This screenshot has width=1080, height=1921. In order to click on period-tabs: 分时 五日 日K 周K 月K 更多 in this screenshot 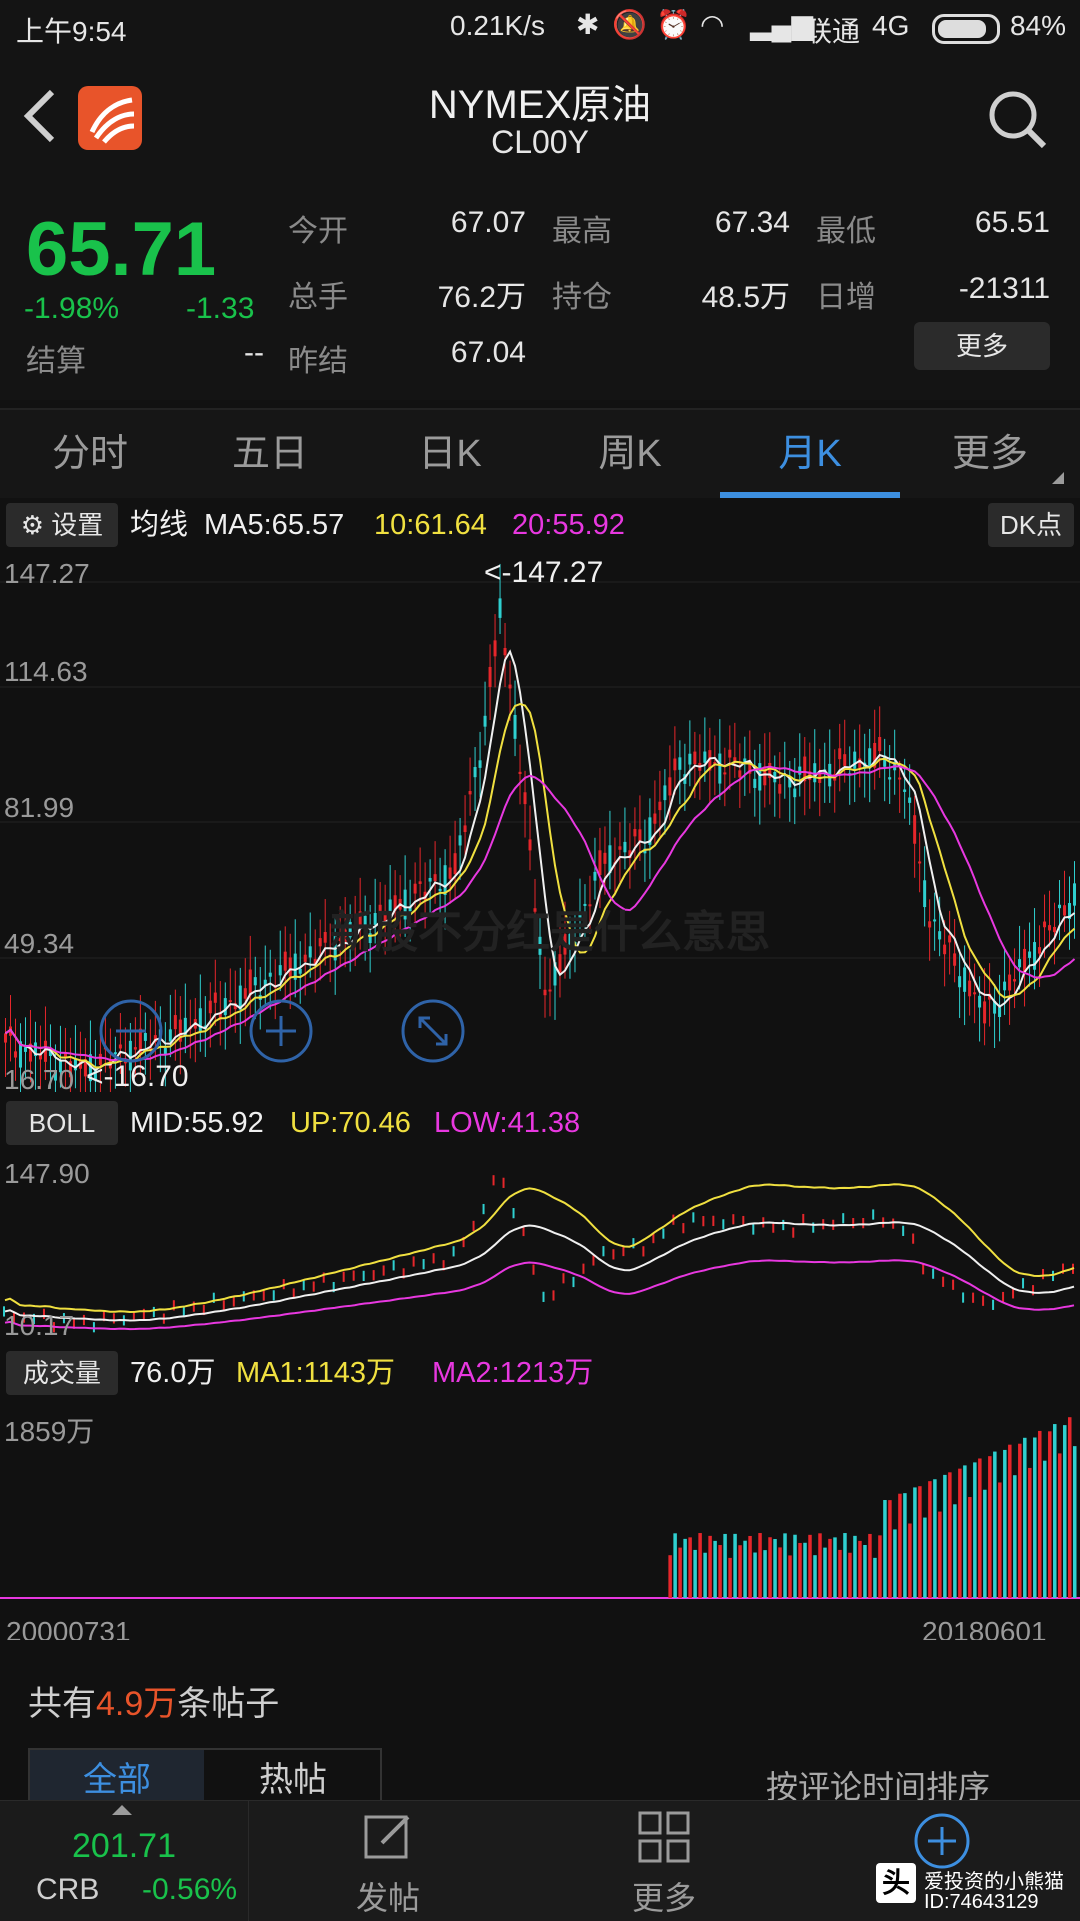, I will do `click(540, 453)`.